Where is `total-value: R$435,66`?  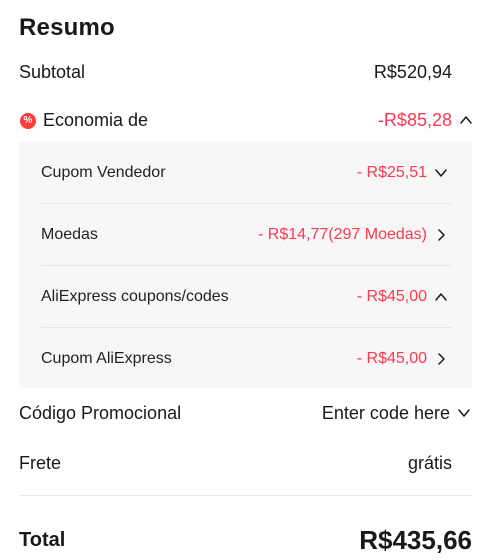 total-value: R$435,66 is located at coordinates (415, 540).